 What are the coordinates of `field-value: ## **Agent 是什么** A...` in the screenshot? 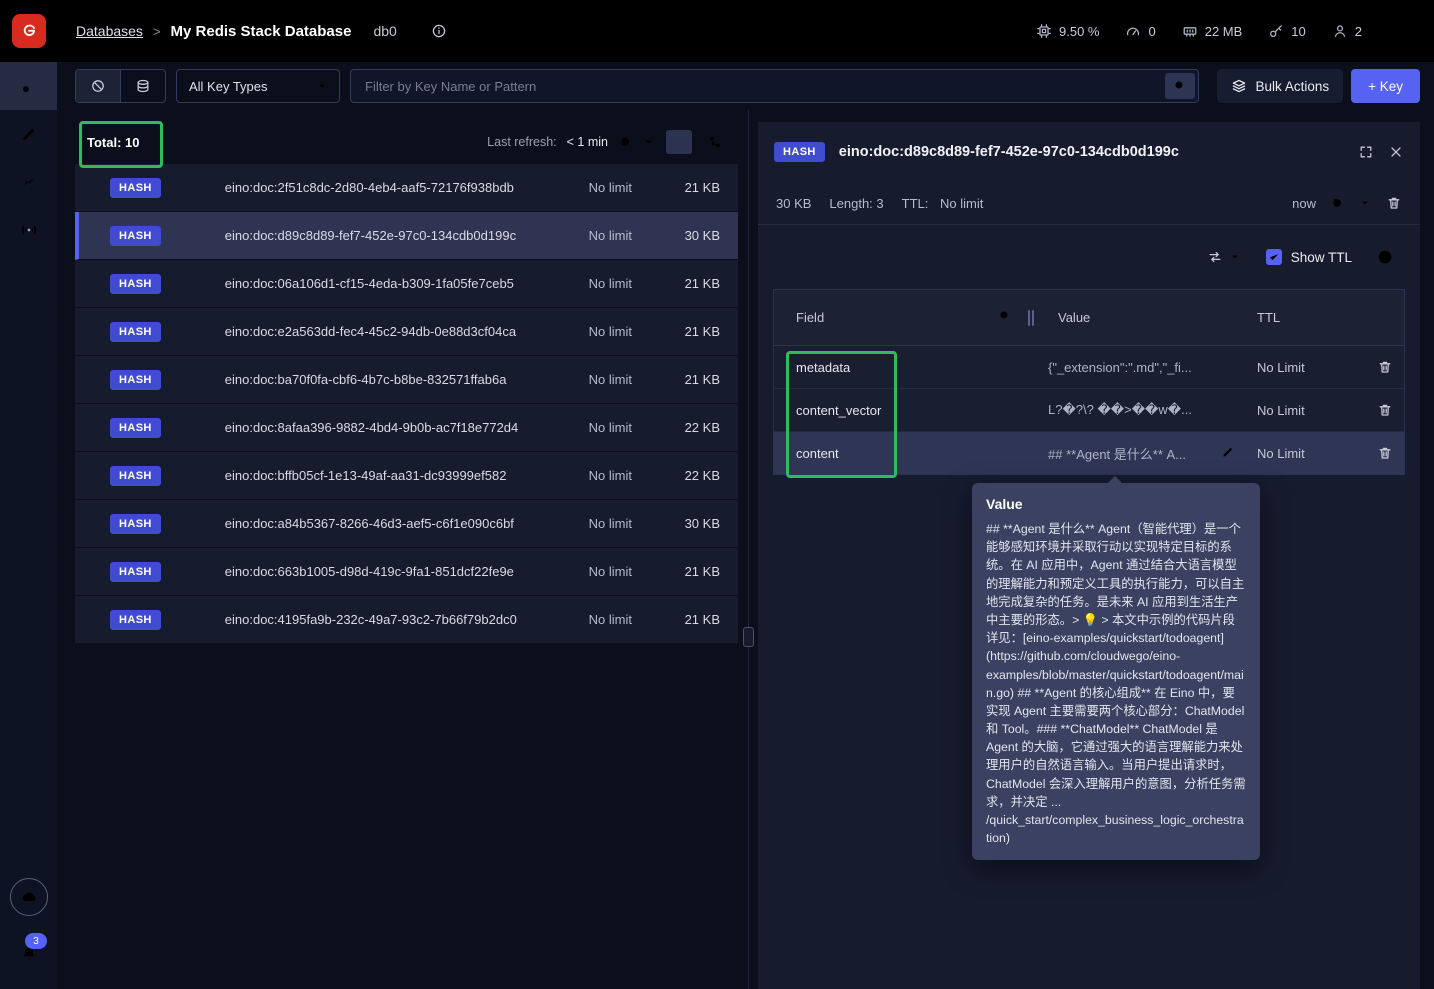 It's located at (1117, 454).